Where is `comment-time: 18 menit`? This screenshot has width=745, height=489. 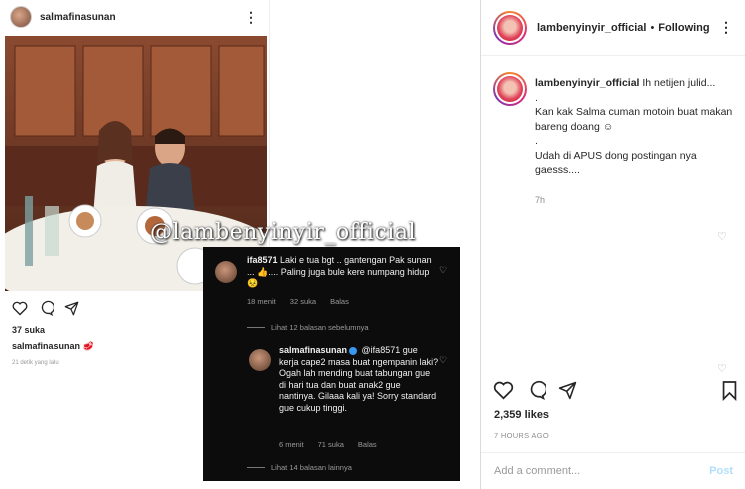
comment-time: 18 menit is located at coordinates (261, 301).